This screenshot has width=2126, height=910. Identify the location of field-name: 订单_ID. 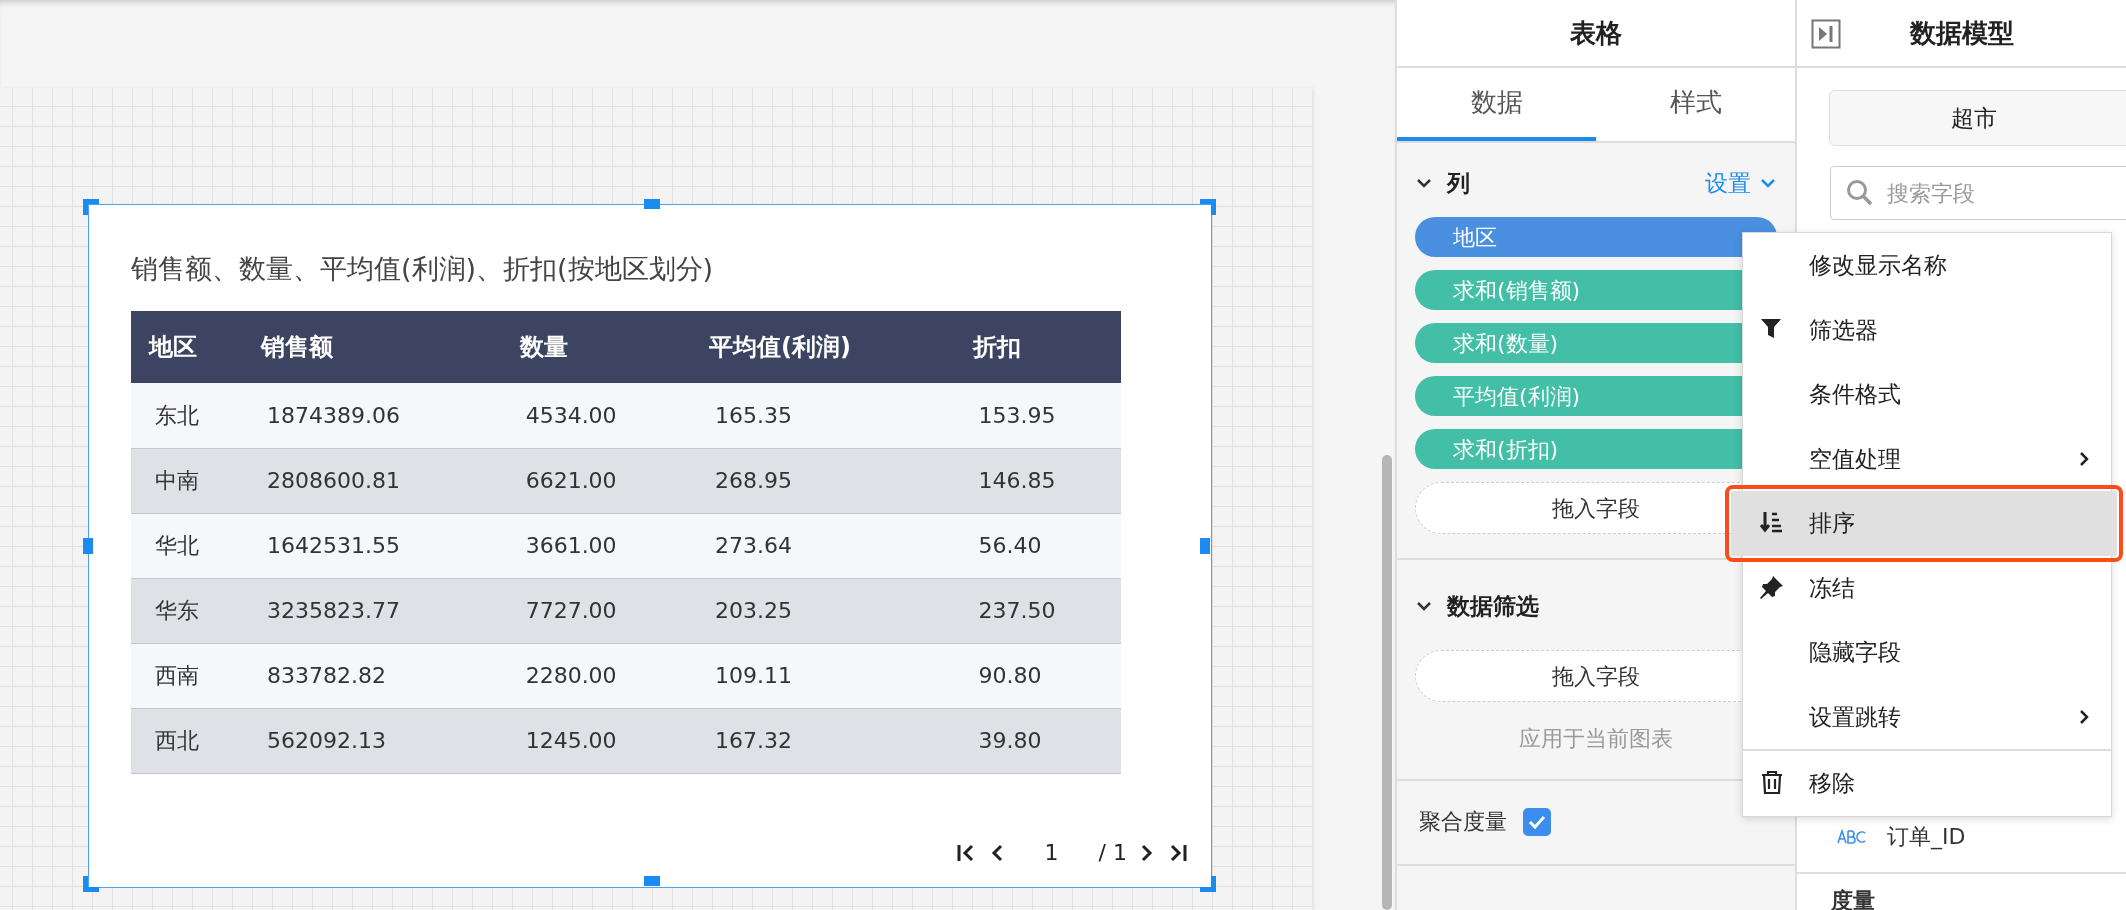
(1926, 836).